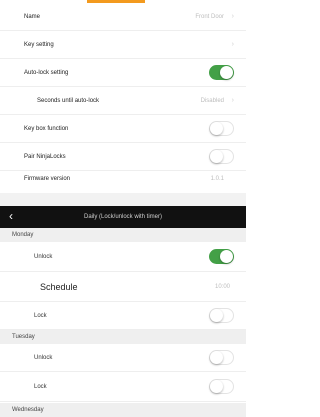  I want to click on schedule-label: Schedule, so click(59, 286).